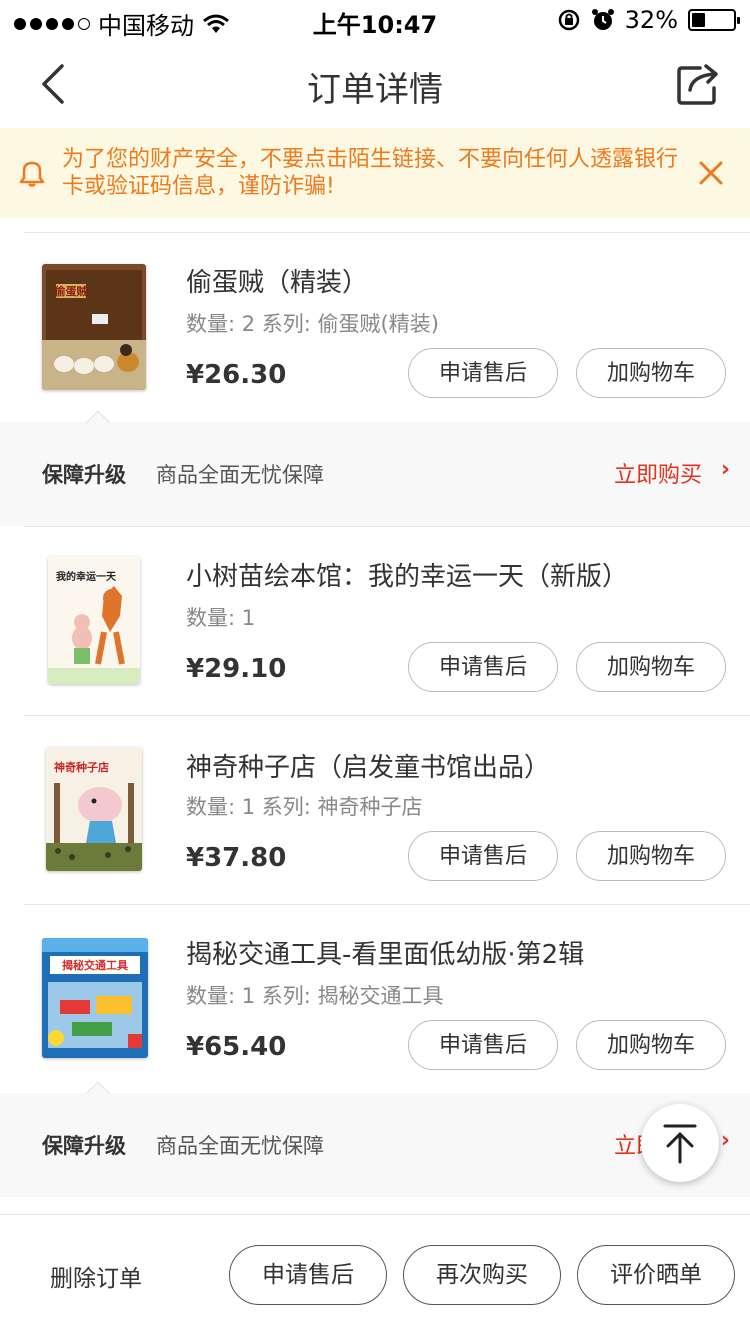 Image resolution: width=750 pixels, height=1334 pixels. What do you see at coordinates (651, 20) in the screenshot?
I see `battery-percent: 32%` at bounding box center [651, 20].